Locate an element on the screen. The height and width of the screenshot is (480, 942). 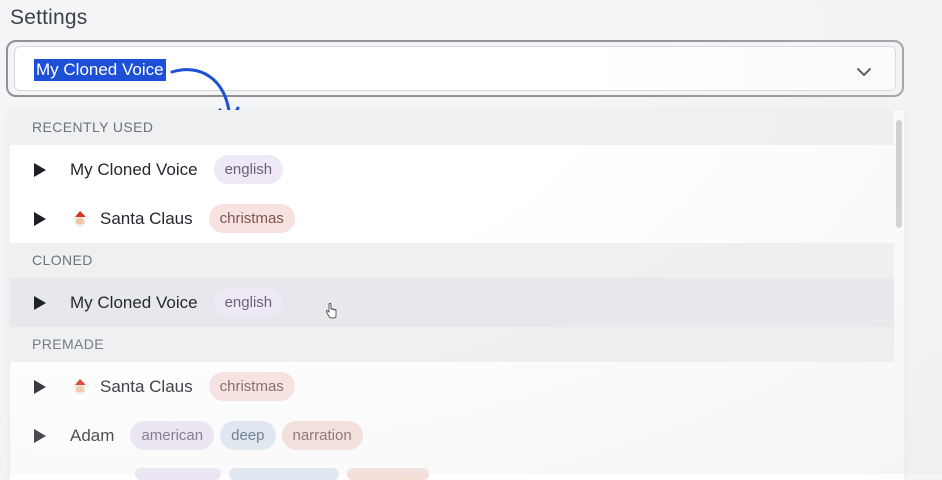
voice-select: My Cloned Voice is located at coordinates (455, 68).